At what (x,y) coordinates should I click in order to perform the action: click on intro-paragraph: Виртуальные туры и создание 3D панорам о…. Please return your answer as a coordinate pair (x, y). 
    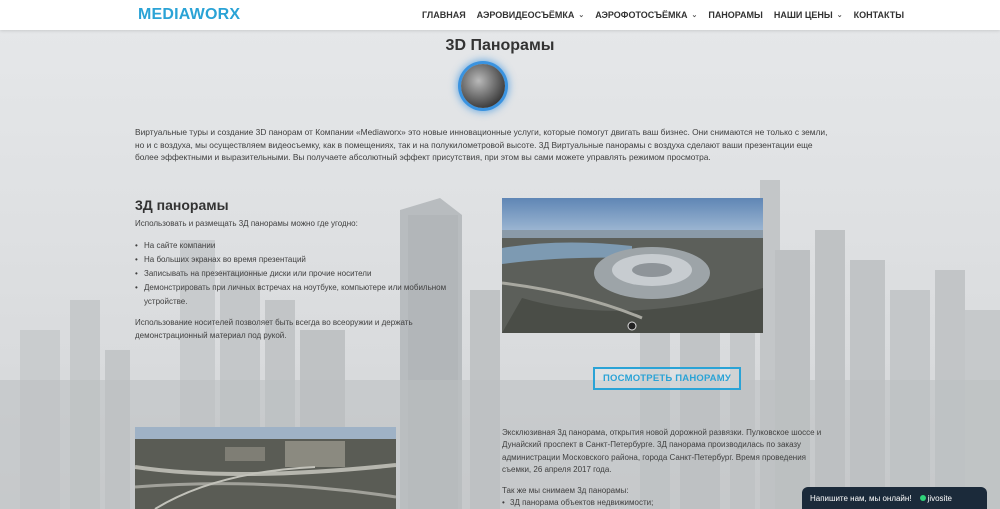
    Looking at the image, I should click on (481, 145).